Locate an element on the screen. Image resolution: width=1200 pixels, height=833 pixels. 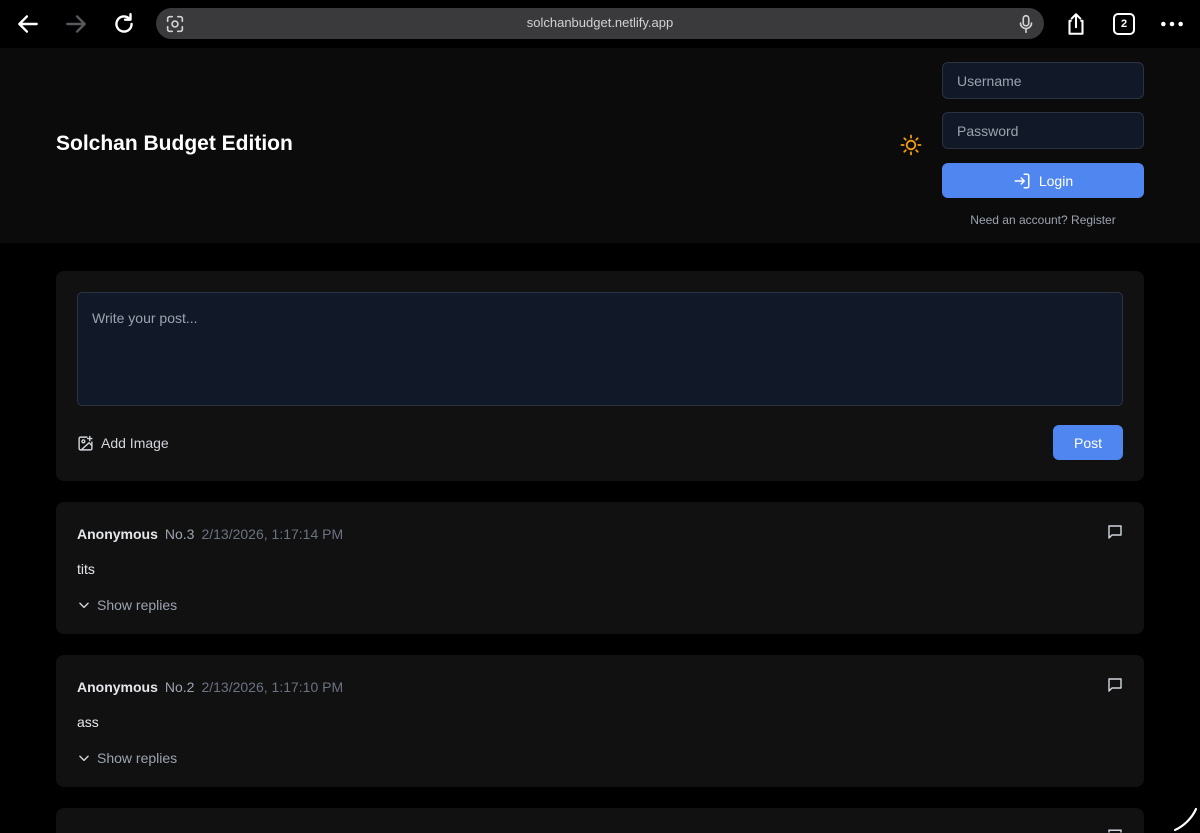
share-button is located at coordinates (1076, 24).